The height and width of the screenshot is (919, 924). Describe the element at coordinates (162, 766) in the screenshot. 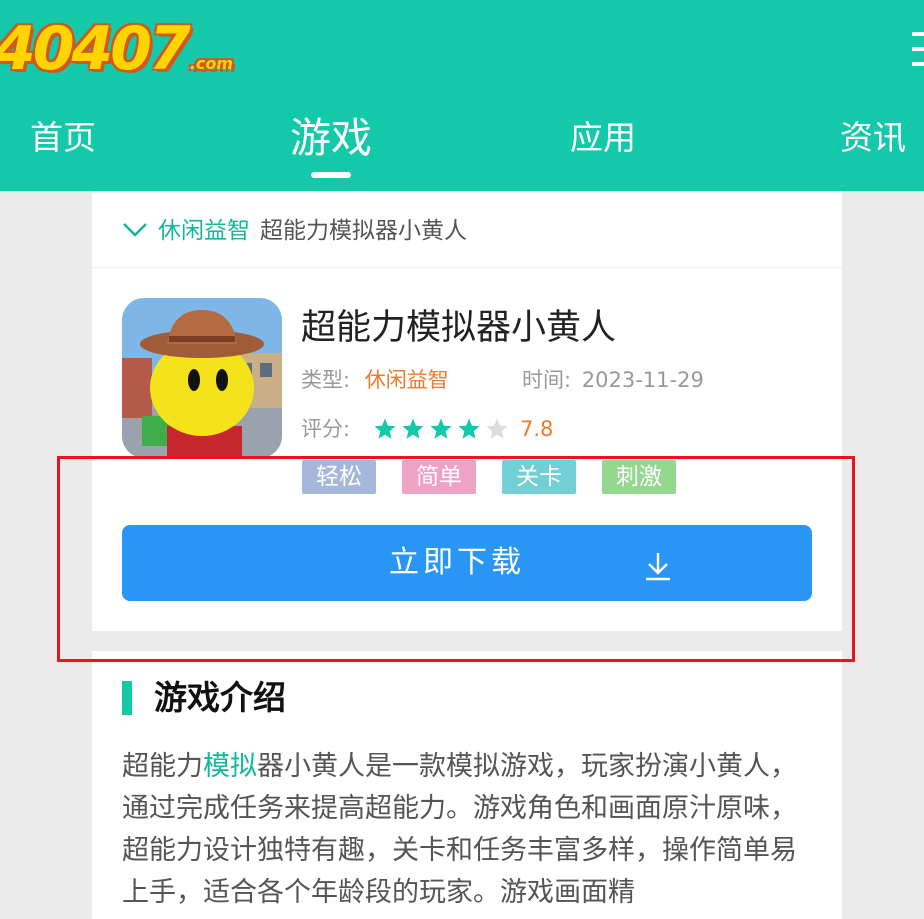

I see `intro-text-start: 超能力` at that location.